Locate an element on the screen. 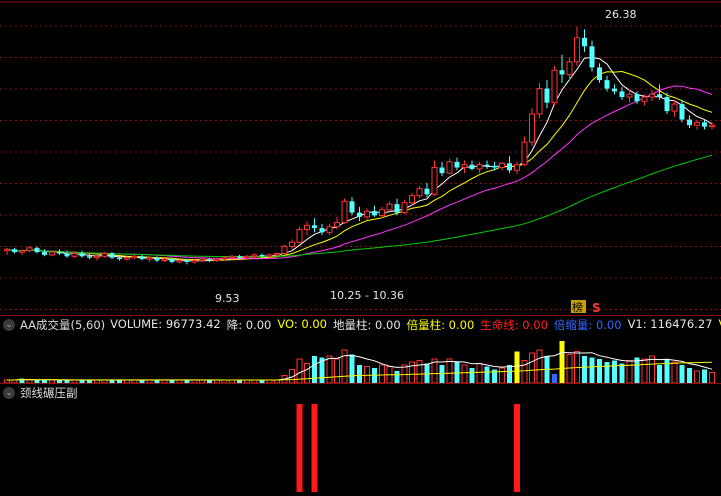 This screenshot has height=496, width=721. volume-chart-pane is located at coordinates (360, 358).